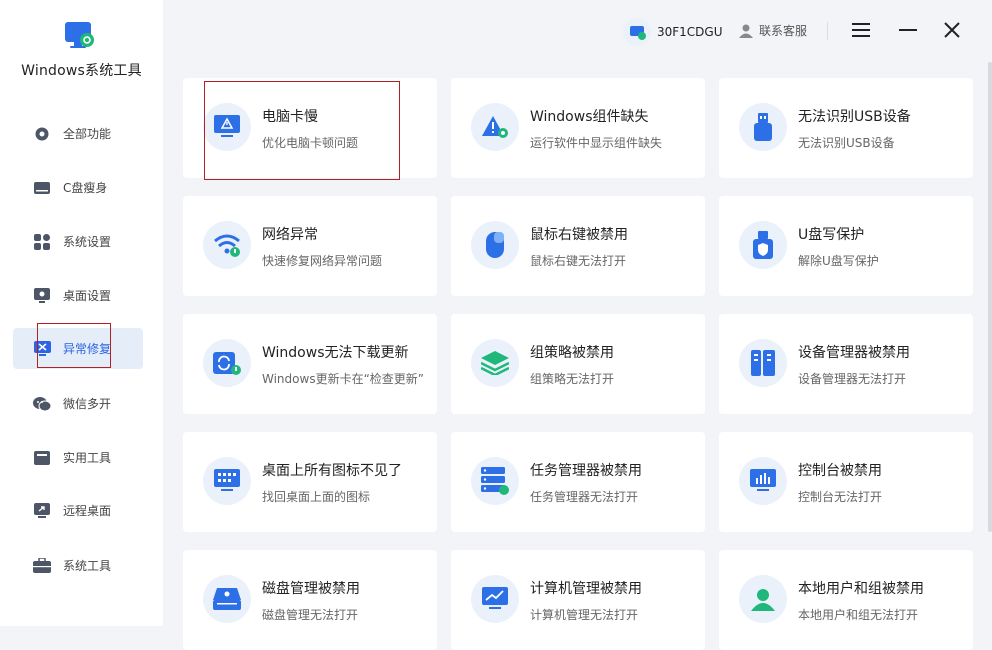 This screenshot has height=650, width=992. Describe the element at coordinates (589, 117) in the screenshot. I see `card-title: Windows组件缺失` at that location.